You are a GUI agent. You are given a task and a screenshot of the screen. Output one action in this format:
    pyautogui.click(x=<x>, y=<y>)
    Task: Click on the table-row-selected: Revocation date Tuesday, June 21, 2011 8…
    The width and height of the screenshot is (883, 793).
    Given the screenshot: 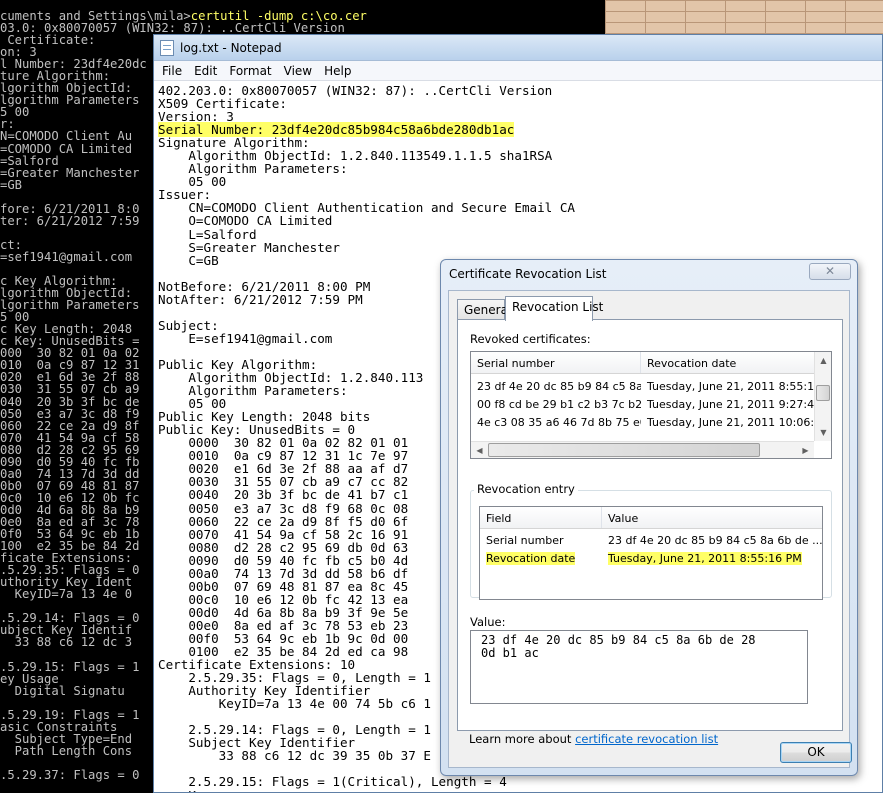 What is the action you would take?
    pyautogui.click(x=651, y=558)
    